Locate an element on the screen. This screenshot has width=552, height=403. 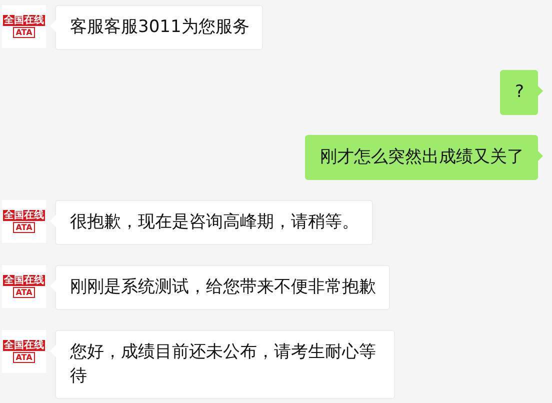
received-message: 刚刚是系统测试，给您带来不便非常抱歉 is located at coordinates (222, 287).